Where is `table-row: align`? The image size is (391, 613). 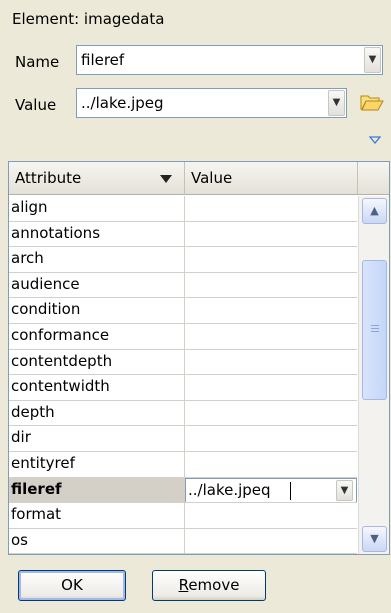
table-row: align is located at coordinates (183, 209).